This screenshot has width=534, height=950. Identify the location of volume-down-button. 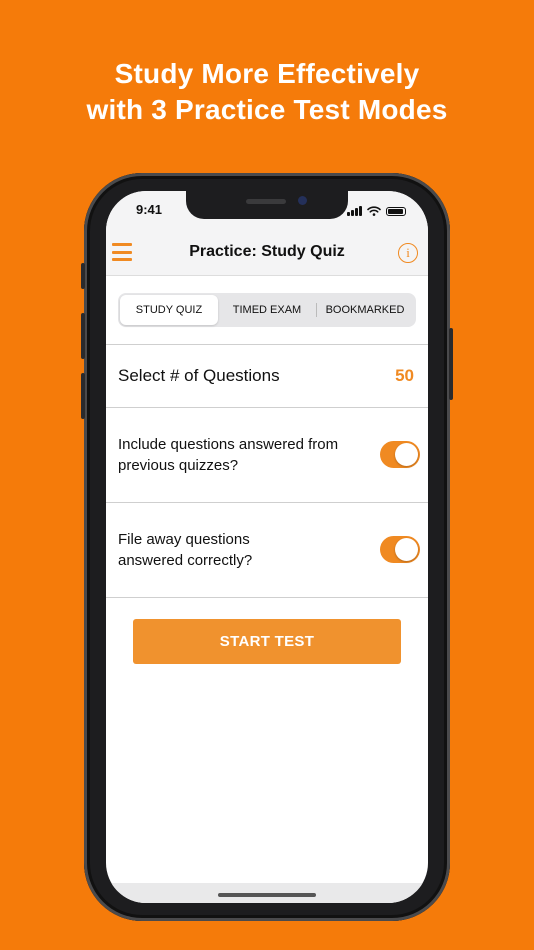
(83, 396).